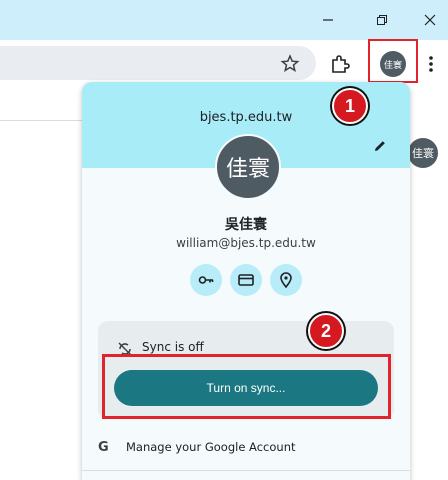  I want to click on google-icon: G, so click(103, 447).